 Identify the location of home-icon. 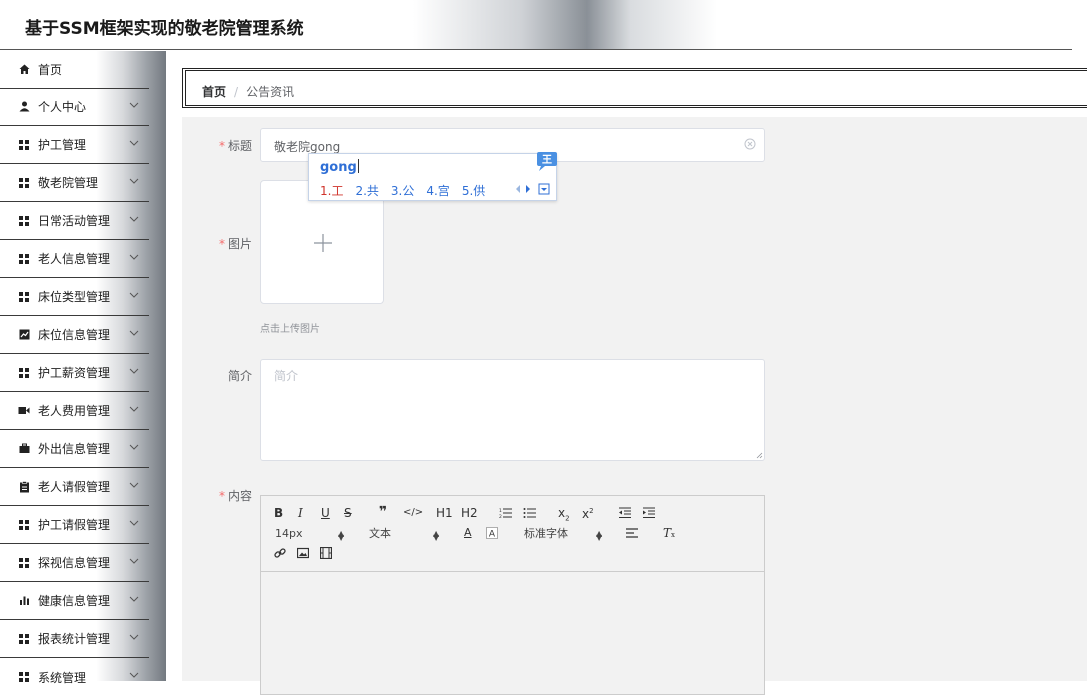
(24, 70).